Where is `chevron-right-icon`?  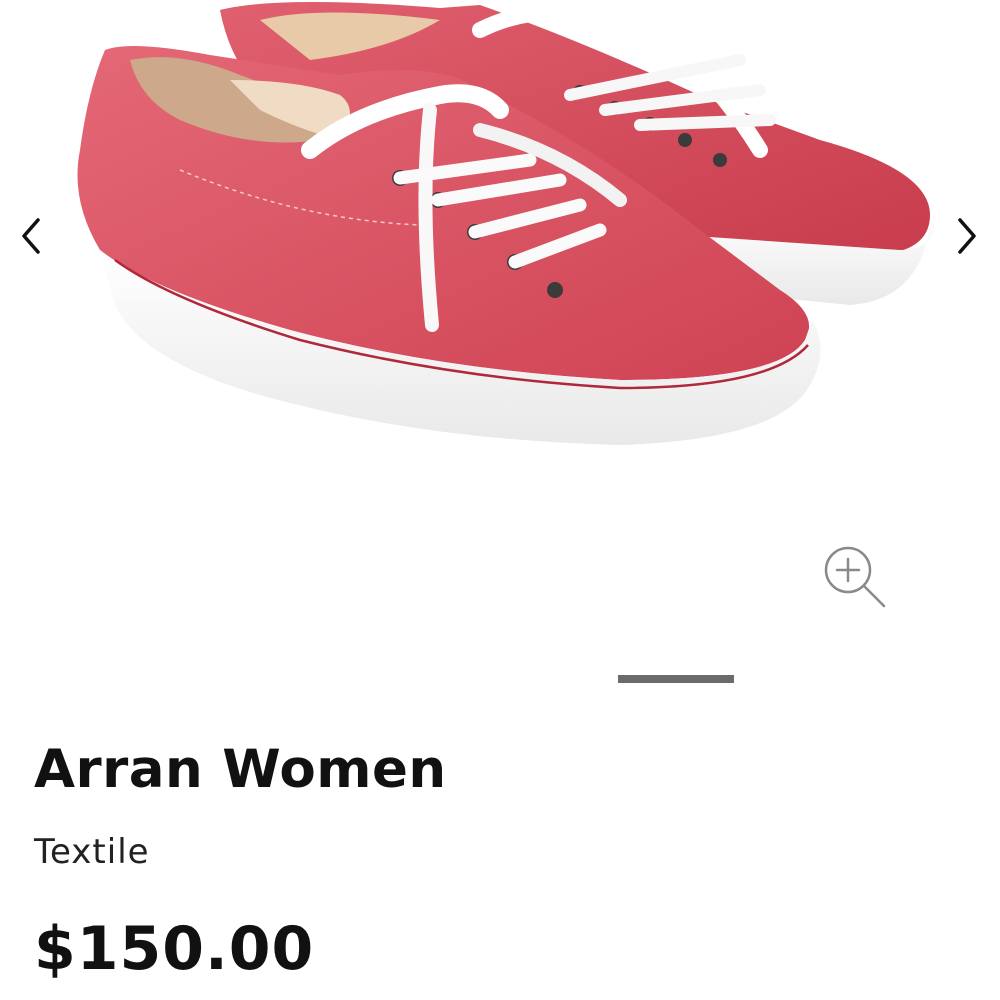
chevron-right-icon is located at coordinates (967, 236).